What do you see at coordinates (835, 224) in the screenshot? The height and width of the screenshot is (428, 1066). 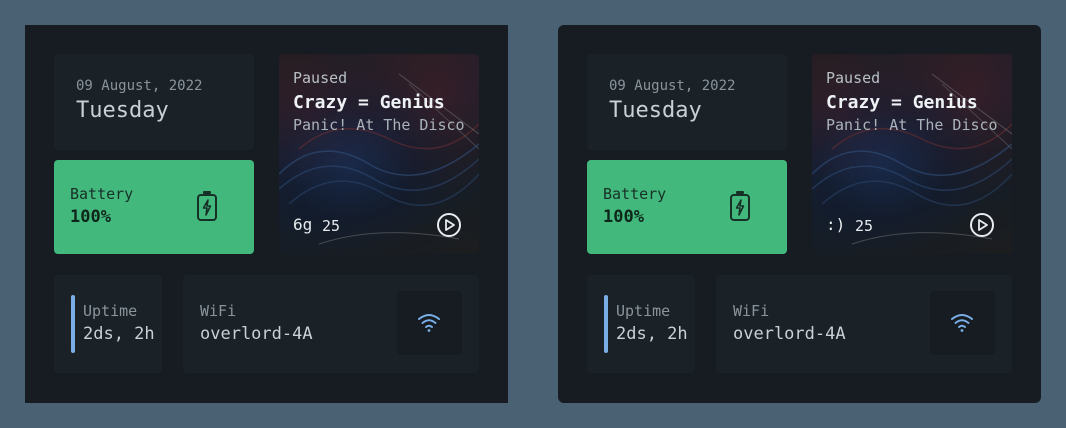 I see `volume-icon: :)` at bounding box center [835, 224].